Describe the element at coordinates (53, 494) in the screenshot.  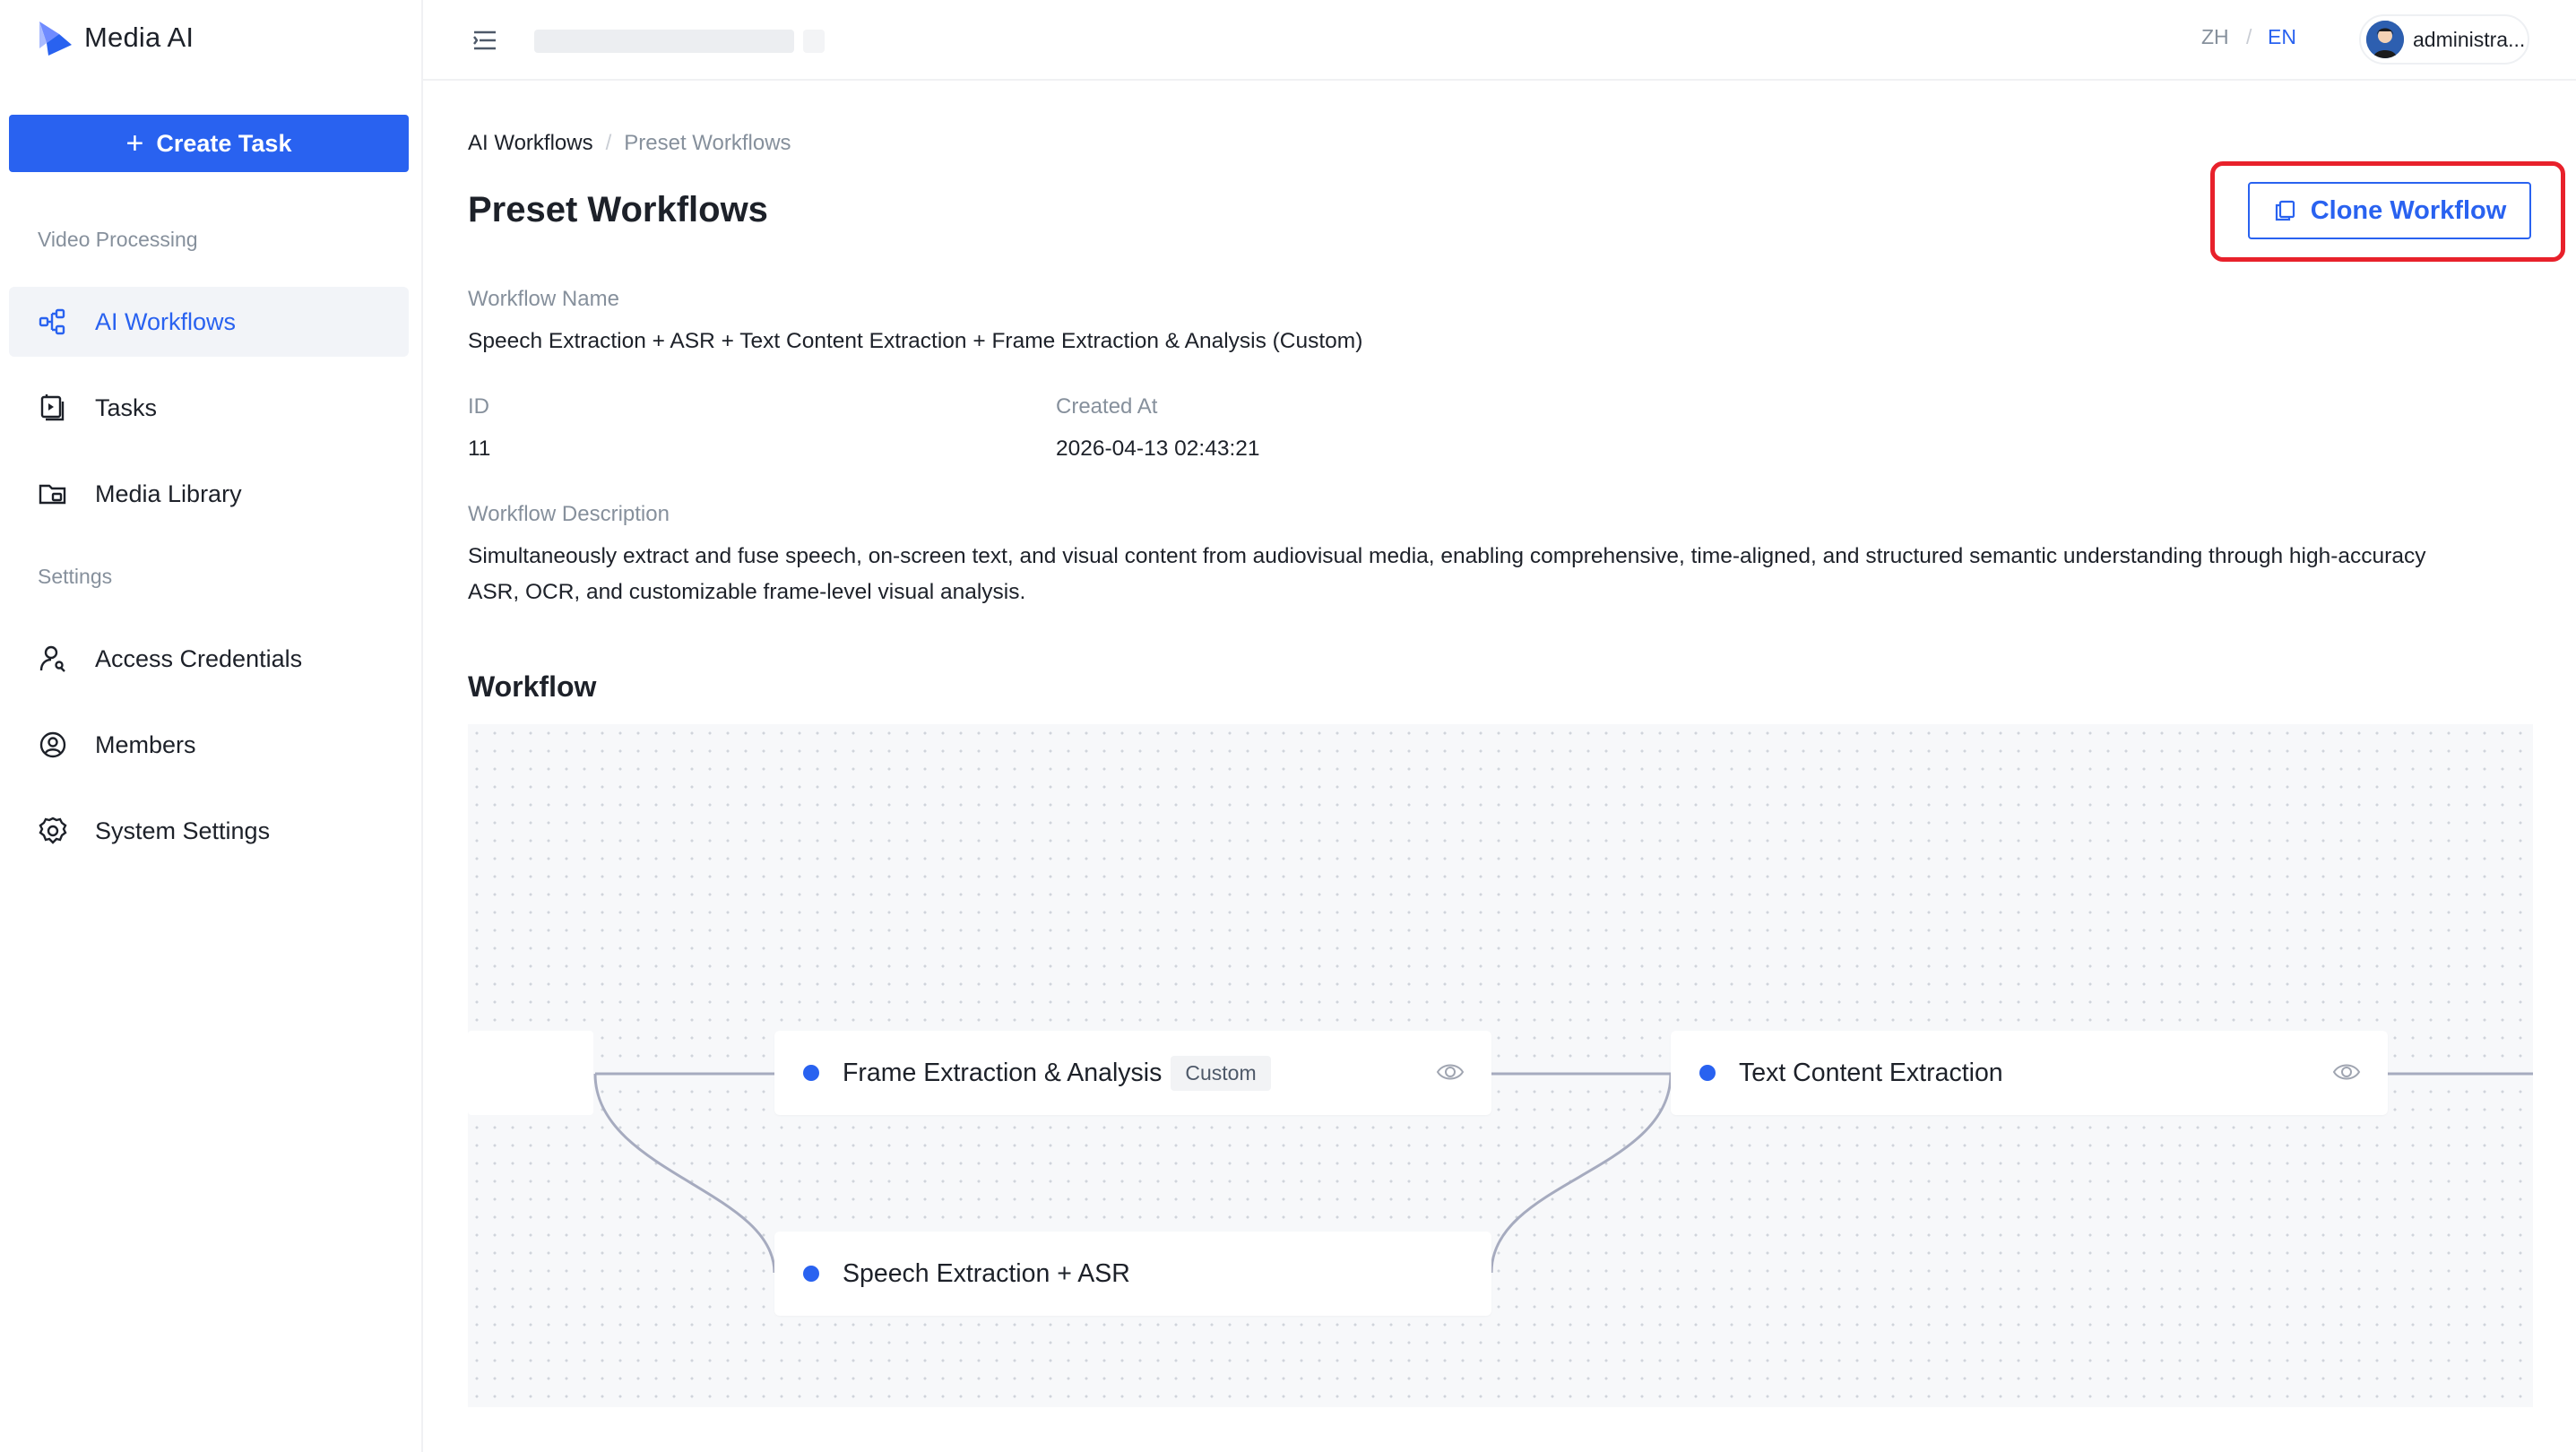
I see `folder-icon` at that location.